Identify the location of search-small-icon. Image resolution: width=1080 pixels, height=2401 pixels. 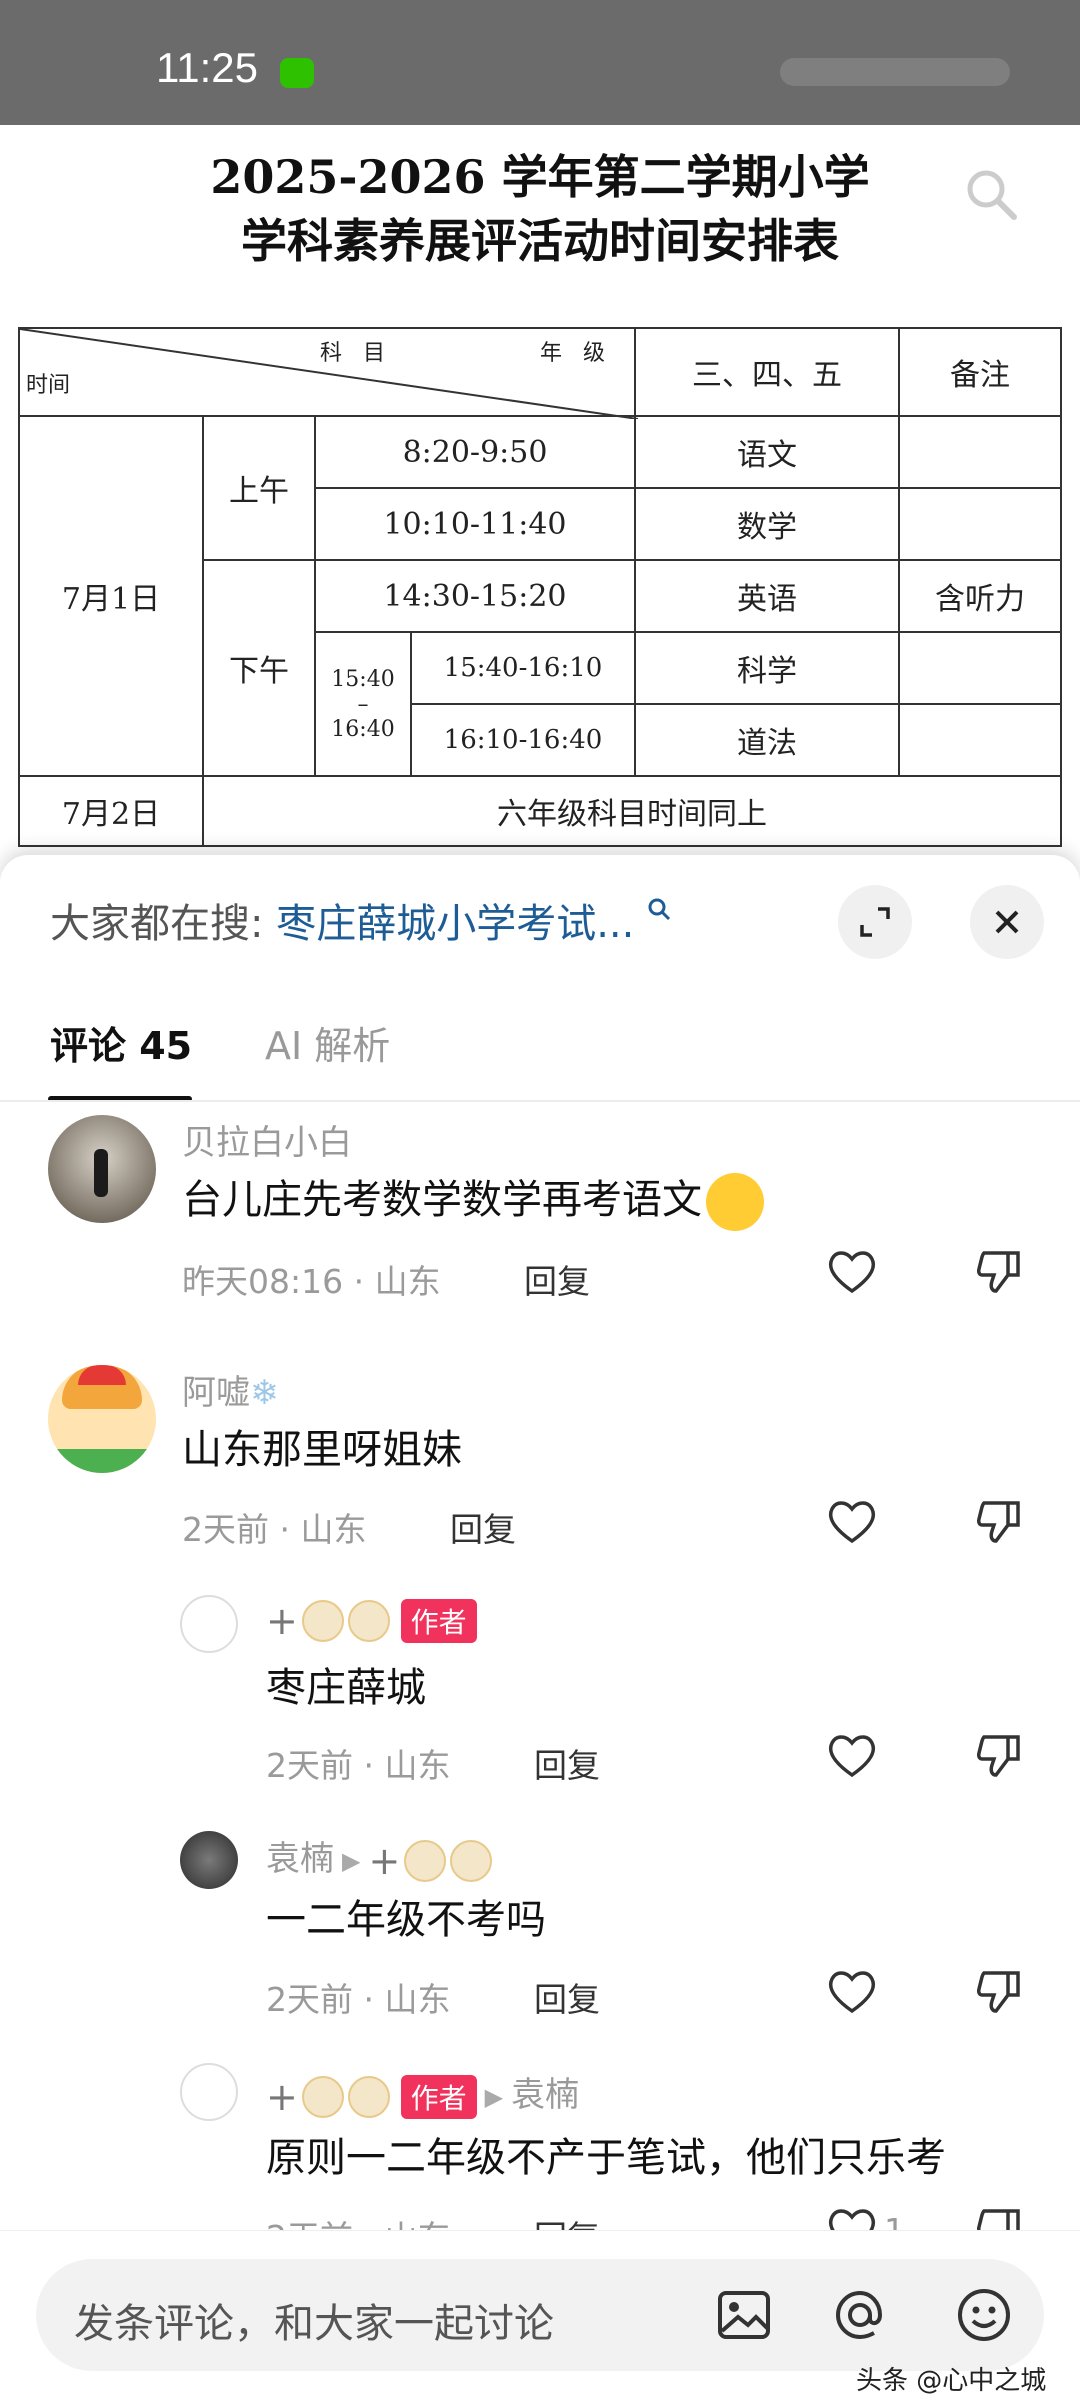
(659, 909).